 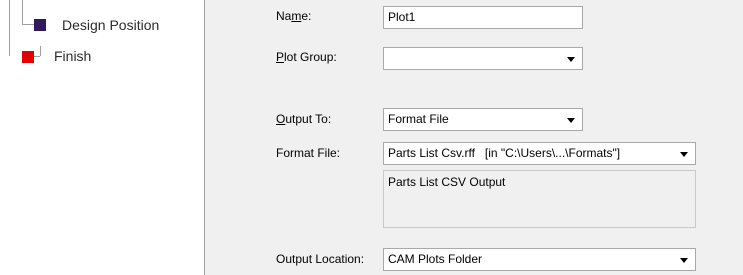 I want to click on plot-group-label: Plot Group:, so click(x=306, y=57).